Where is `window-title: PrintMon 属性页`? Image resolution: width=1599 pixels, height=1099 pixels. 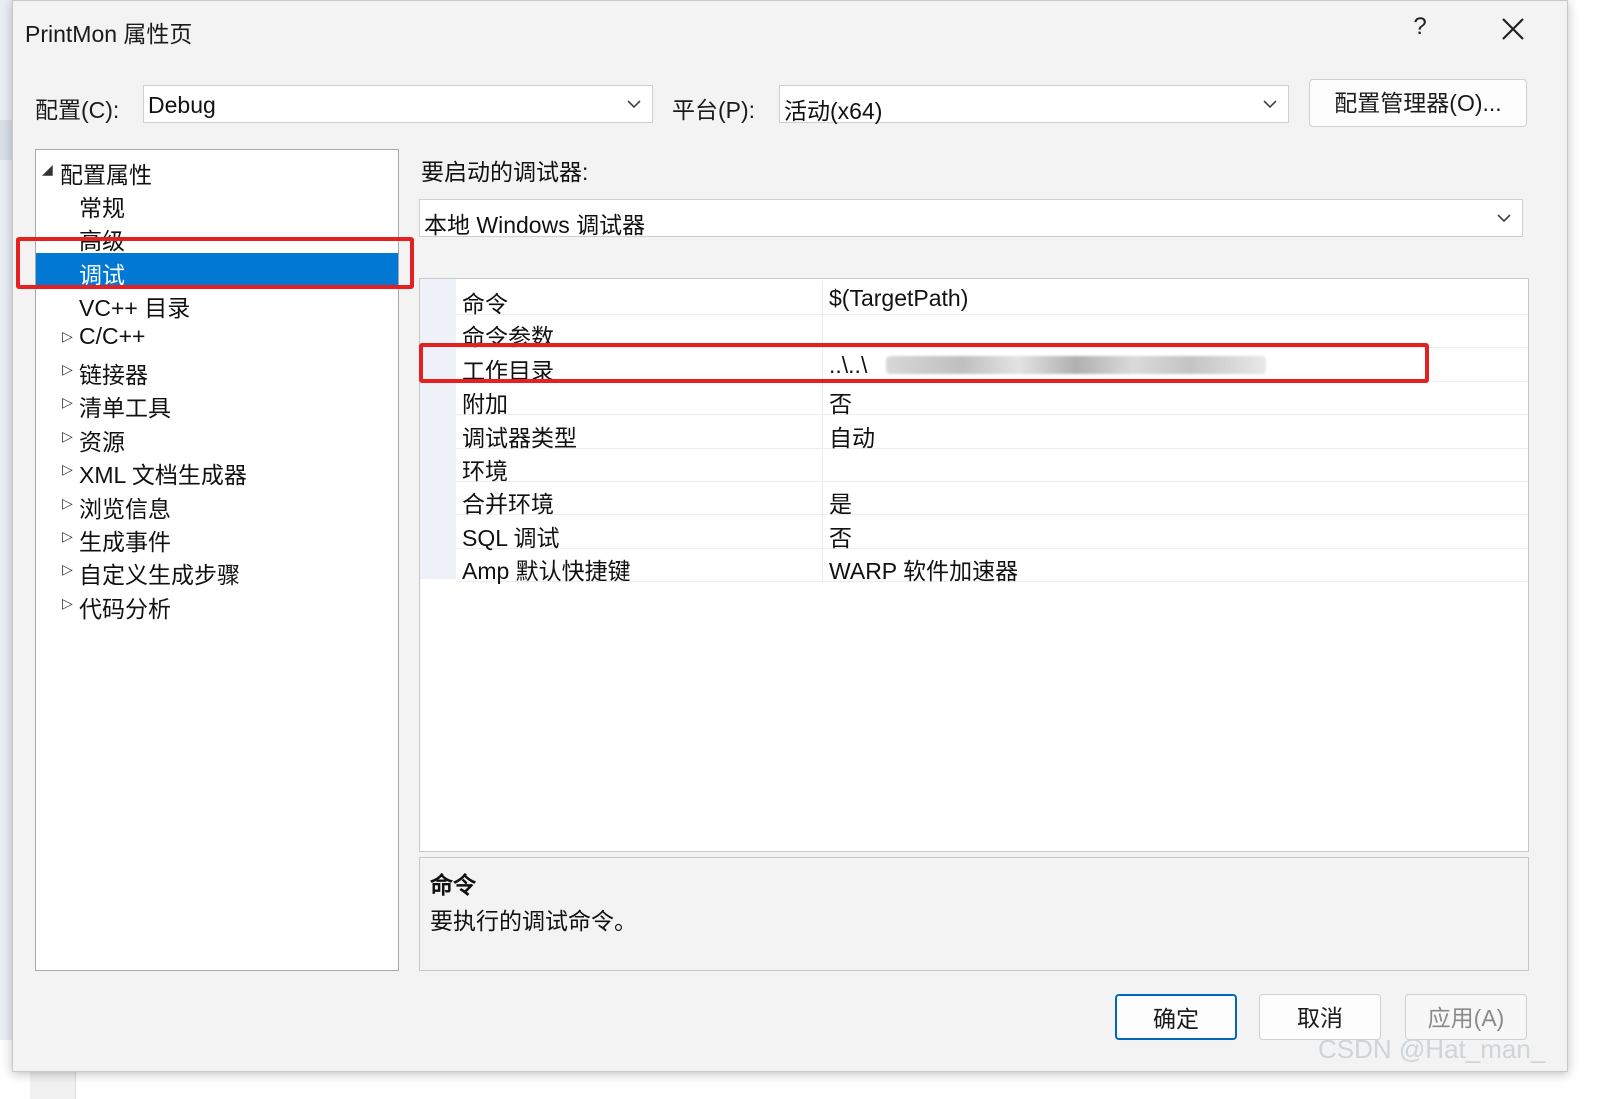 window-title: PrintMon 属性页 is located at coordinates (109, 34).